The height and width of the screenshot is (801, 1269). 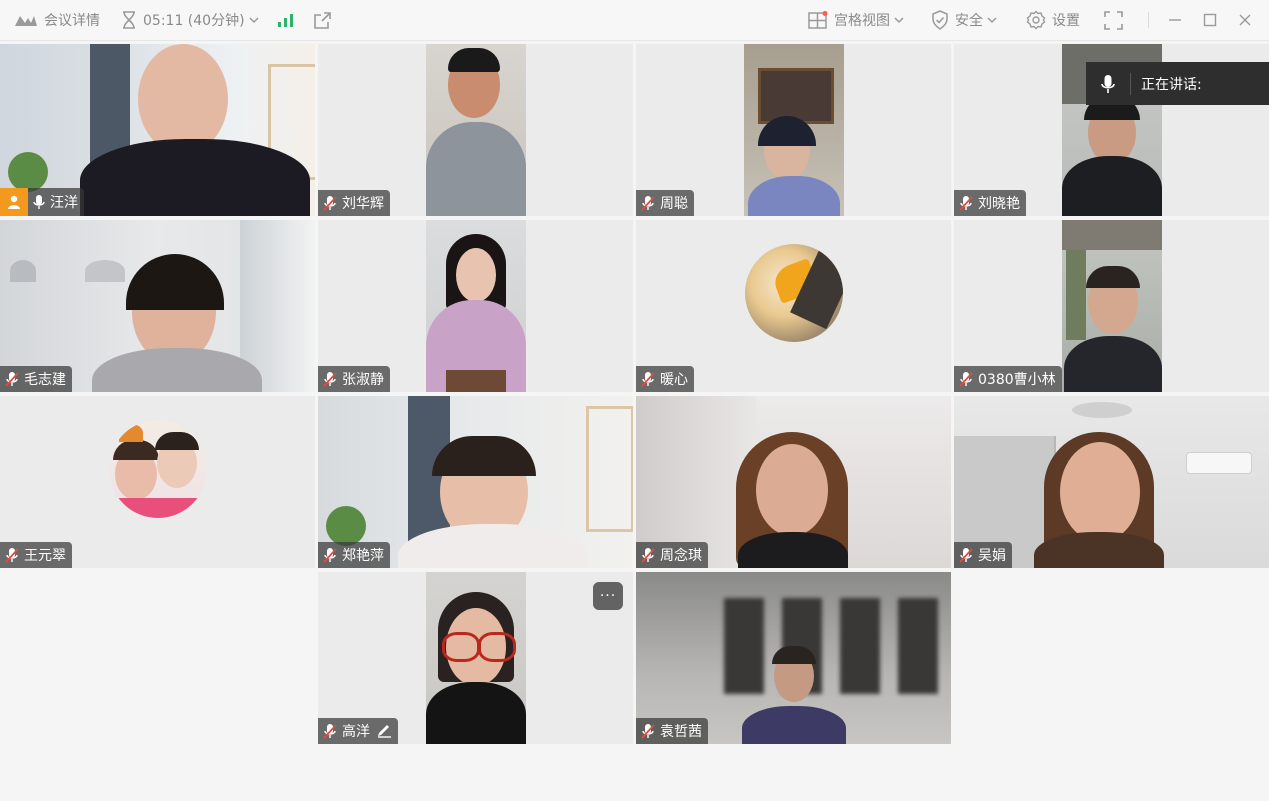 I want to click on pop-out-button, so click(x=322, y=20).